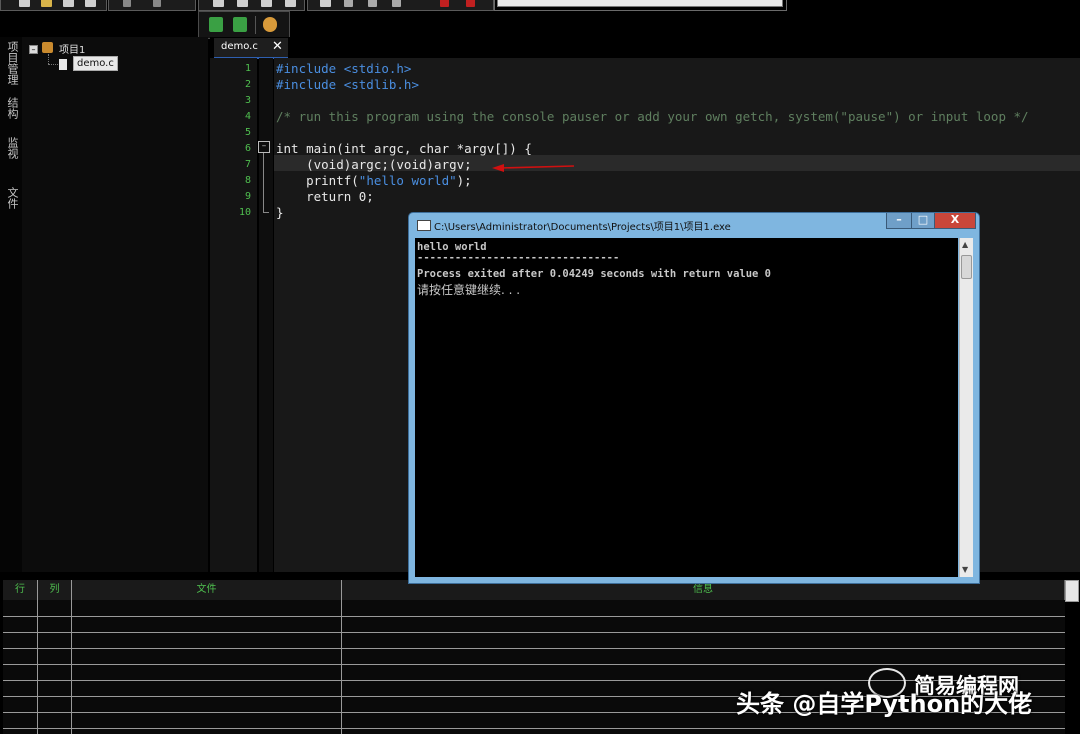  What do you see at coordinates (396, 3) in the screenshot?
I see `step-out-icon` at bounding box center [396, 3].